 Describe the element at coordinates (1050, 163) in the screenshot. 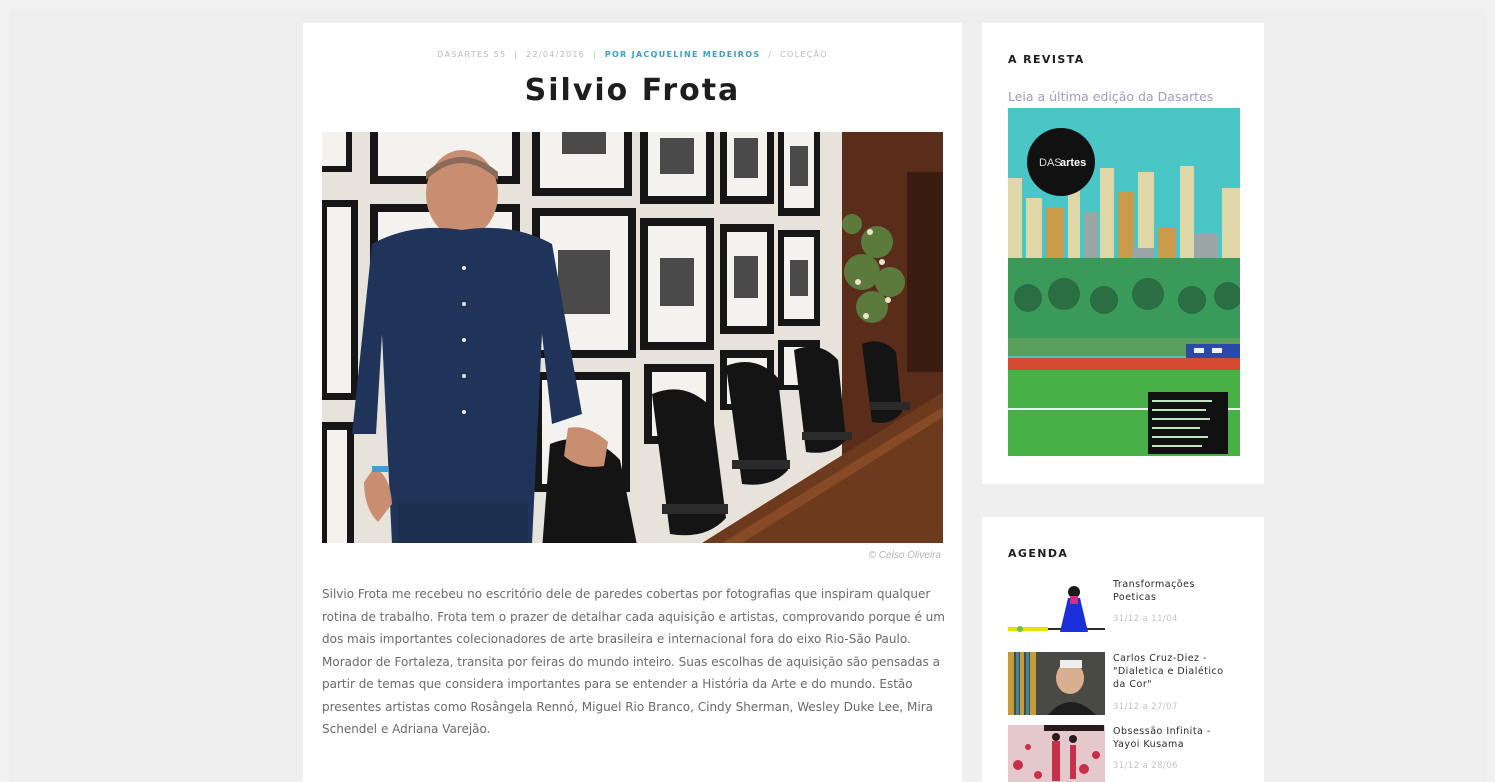

I see `cover-logo-das: DAS` at that location.